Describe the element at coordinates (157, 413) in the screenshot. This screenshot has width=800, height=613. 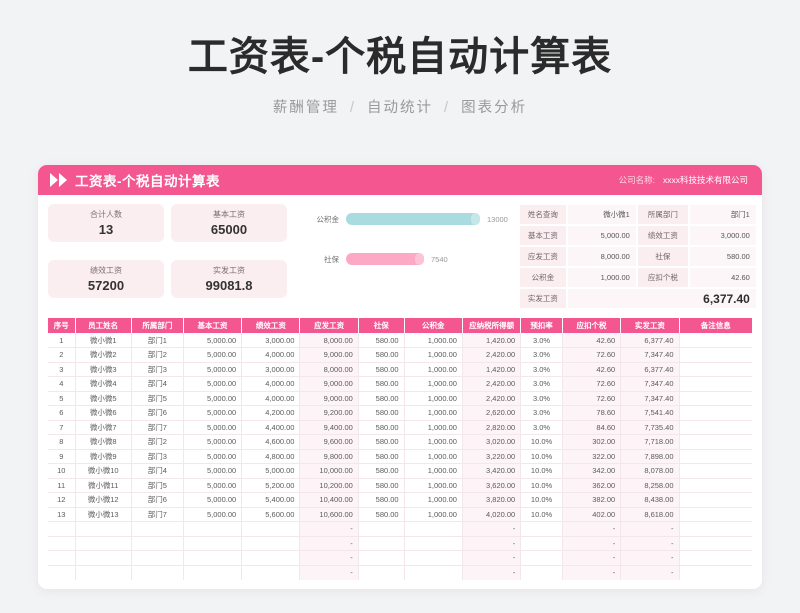
I see `table-cell: 部门6` at that location.